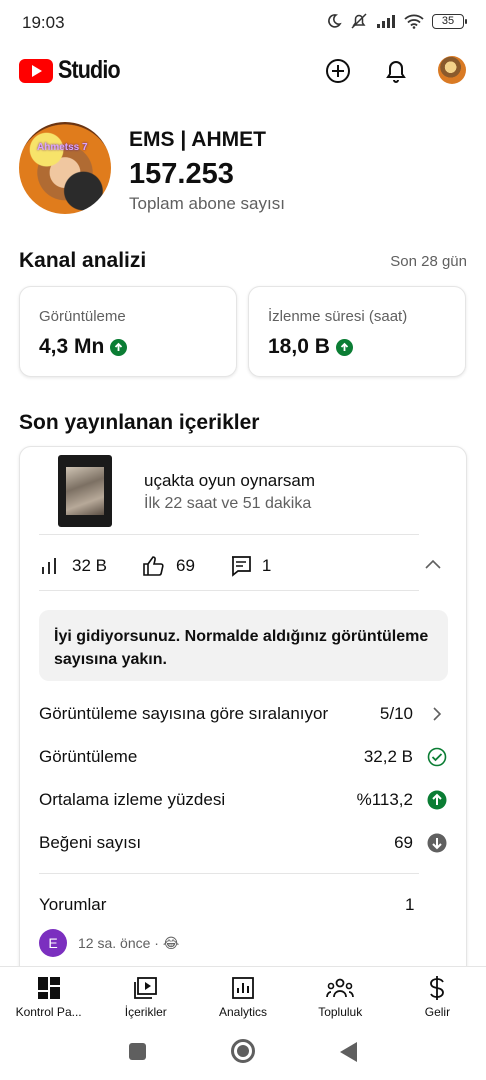 Image resolution: width=486 pixels, height=1080 pixels. Describe the element at coordinates (62, 147) in the screenshot. I see `channel-avatar-text: Ahmetss 7` at that location.